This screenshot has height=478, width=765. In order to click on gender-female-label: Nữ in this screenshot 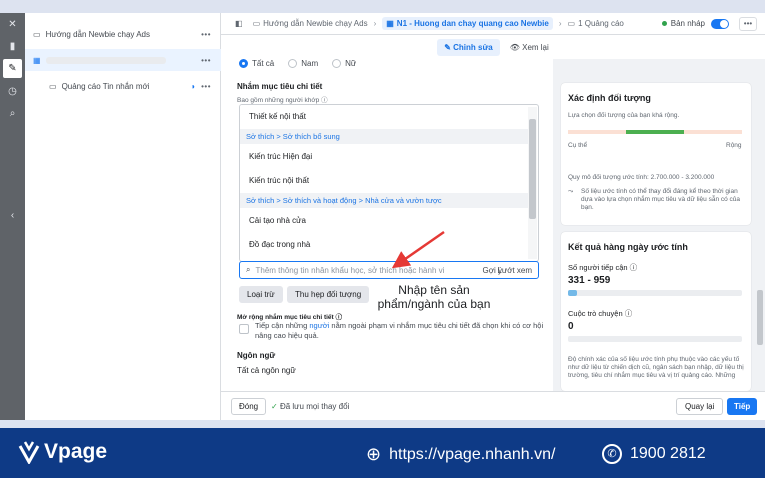, I will do `click(351, 63)`.